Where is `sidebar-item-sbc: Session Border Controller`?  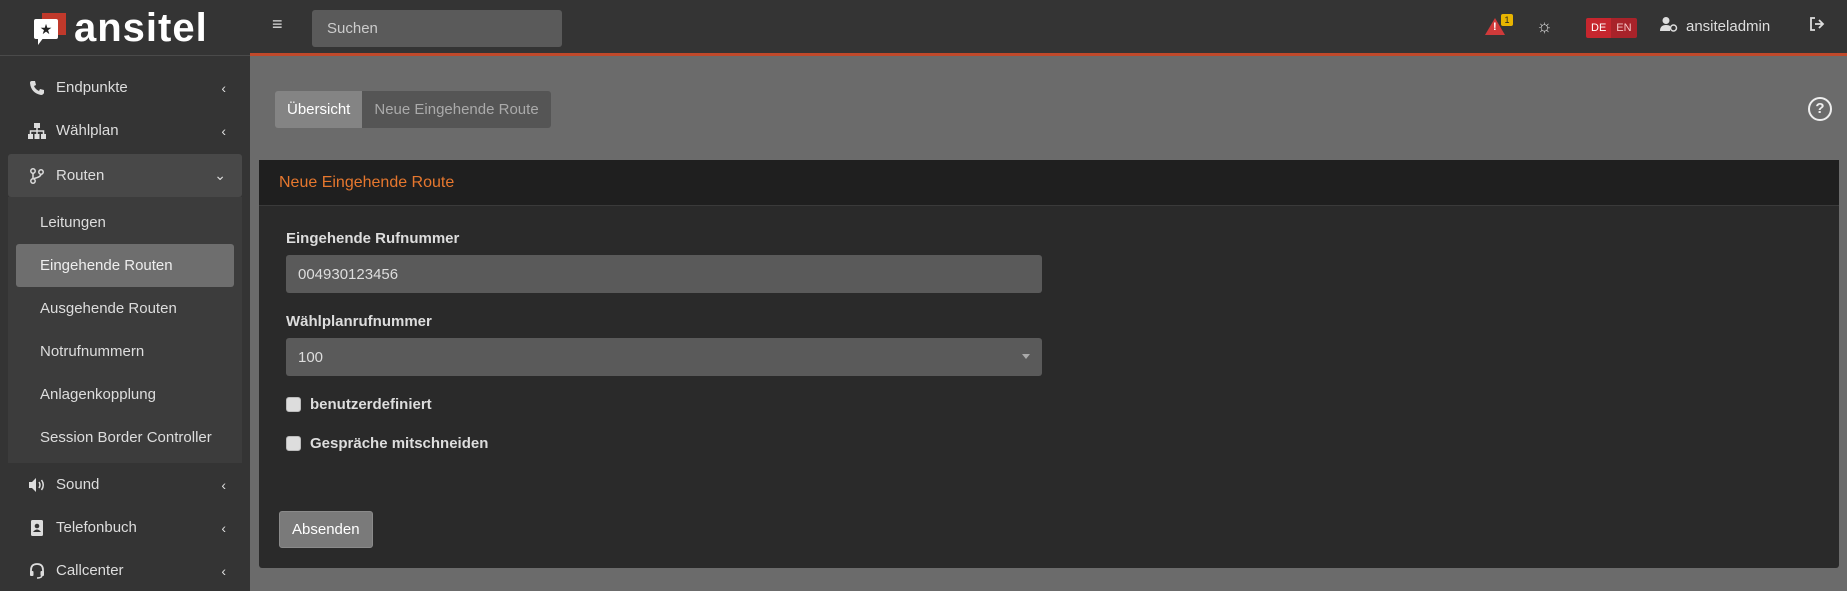
sidebar-item-sbc: Session Border Controller is located at coordinates (125, 437).